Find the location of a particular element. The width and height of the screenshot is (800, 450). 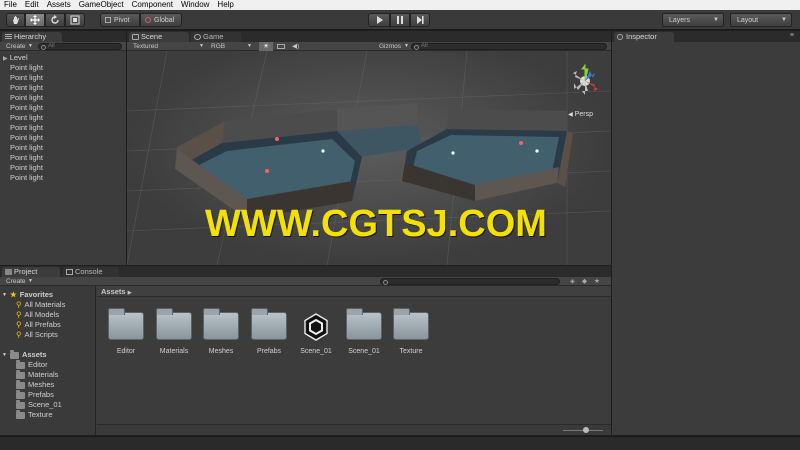

step-button is located at coordinates (420, 20).